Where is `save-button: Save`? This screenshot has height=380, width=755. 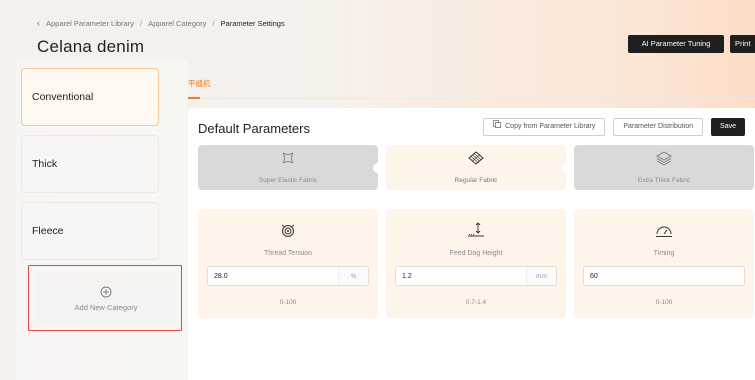 save-button: Save is located at coordinates (728, 127).